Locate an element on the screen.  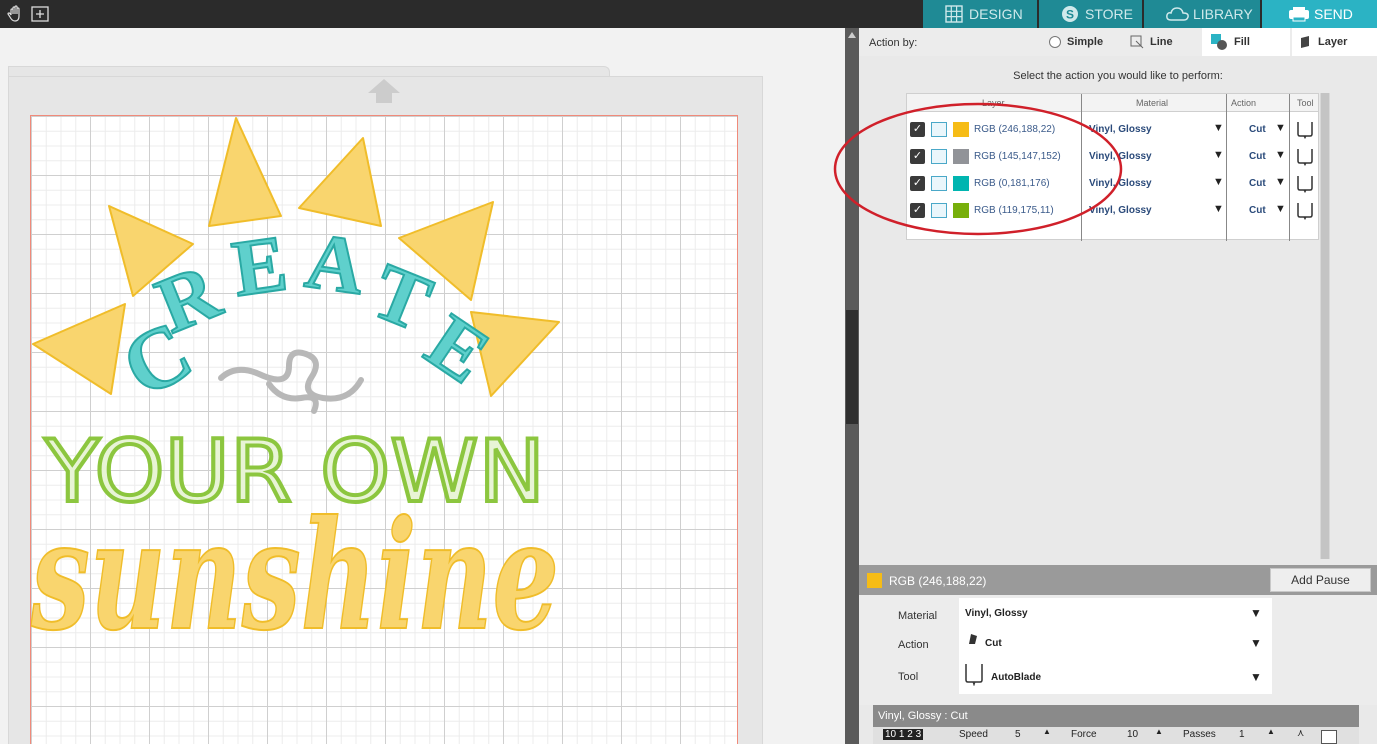
force-value: 10 is located at coordinates (1132, 734).